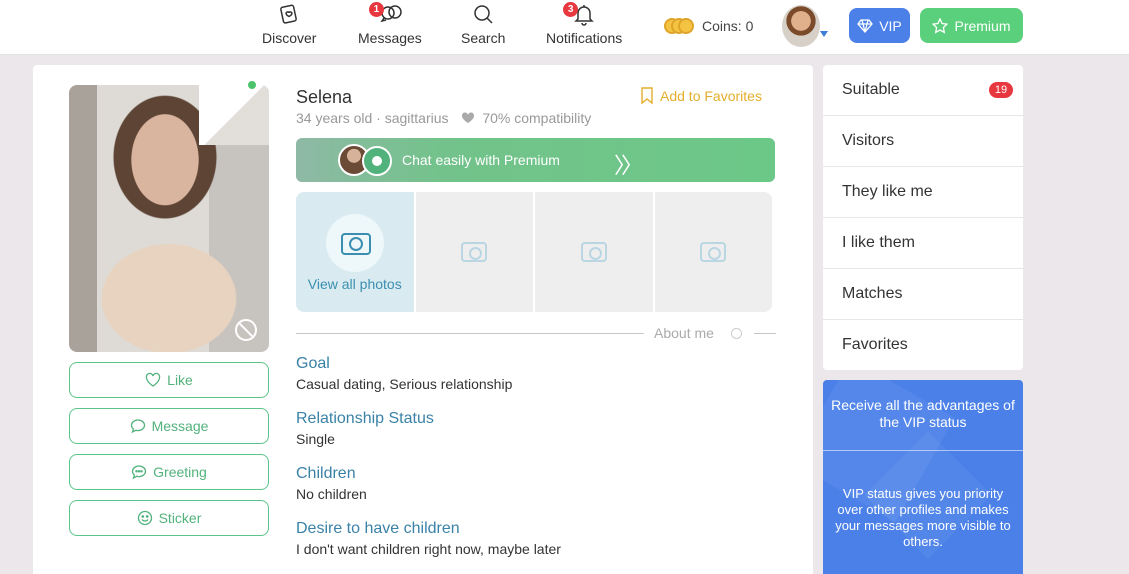 The height and width of the screenshot is (574, 1129). I want to click on sticker-button: Sticker, so click(169, 518).